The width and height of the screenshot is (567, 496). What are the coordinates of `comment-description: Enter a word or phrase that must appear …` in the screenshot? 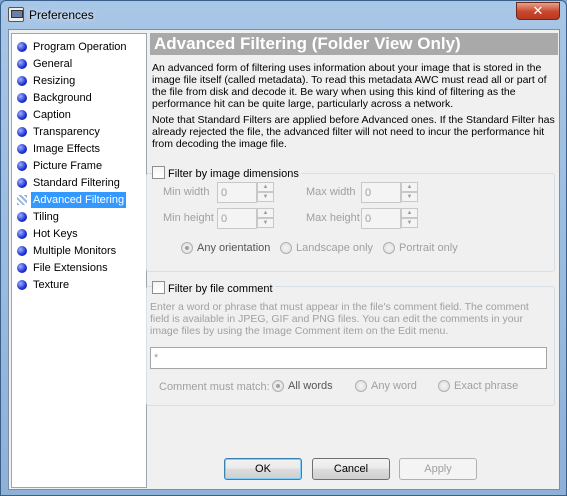 It's located at (339, 319).